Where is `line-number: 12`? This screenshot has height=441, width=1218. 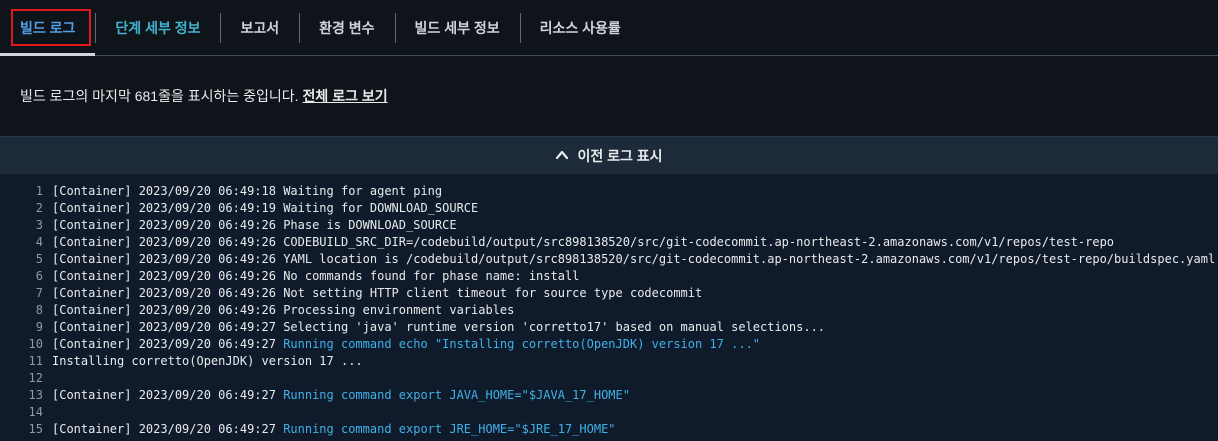
line-number: 12 is located at coordinates (35, 378).